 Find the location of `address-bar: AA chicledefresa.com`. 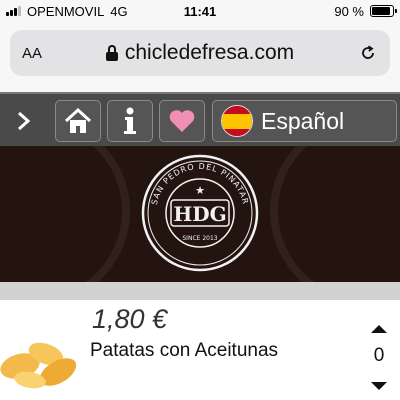

address-bar: AA chicledefresa.com is located at coordinates (200, 53).